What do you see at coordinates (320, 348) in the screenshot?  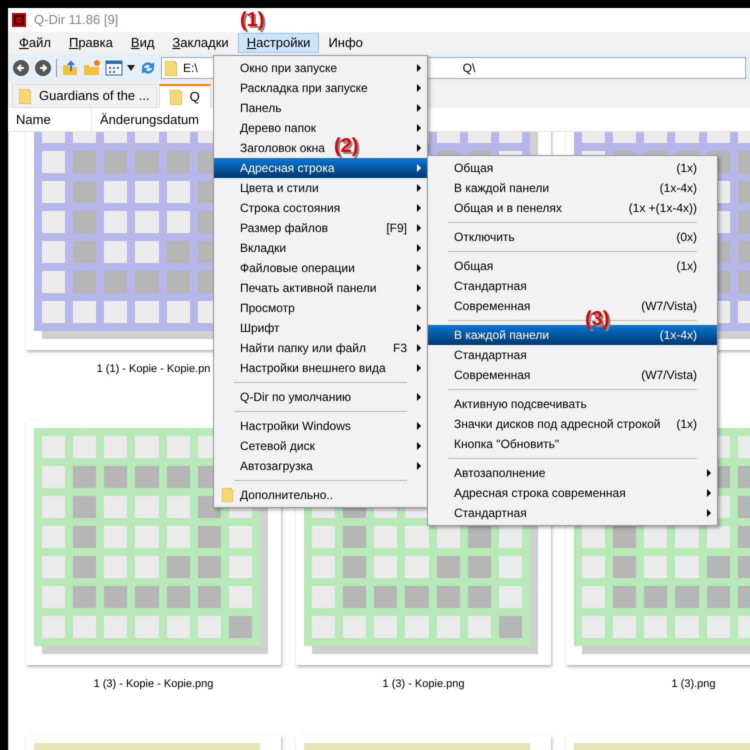 I see `menu-item: Найти папку или файл F3` at bounding box center [320, 348].